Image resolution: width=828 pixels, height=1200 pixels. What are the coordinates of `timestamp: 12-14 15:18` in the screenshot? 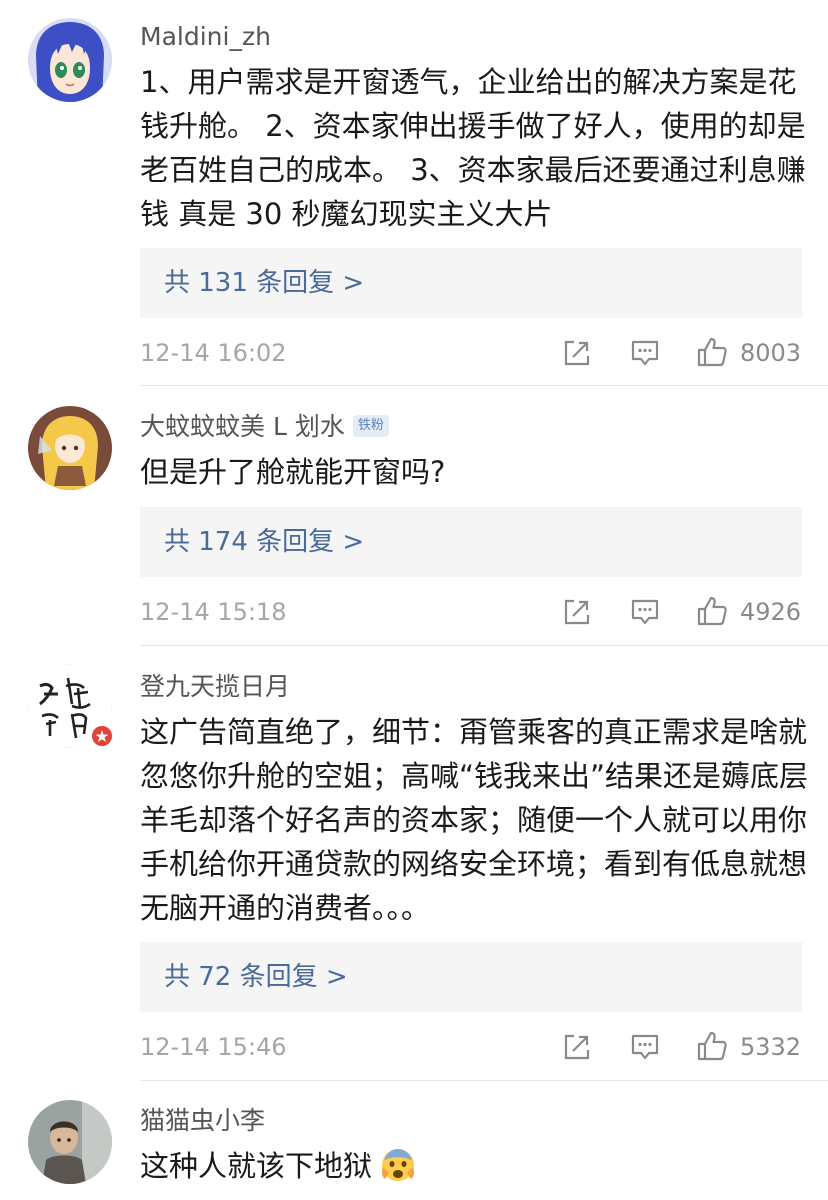 It's located at (213, 612).